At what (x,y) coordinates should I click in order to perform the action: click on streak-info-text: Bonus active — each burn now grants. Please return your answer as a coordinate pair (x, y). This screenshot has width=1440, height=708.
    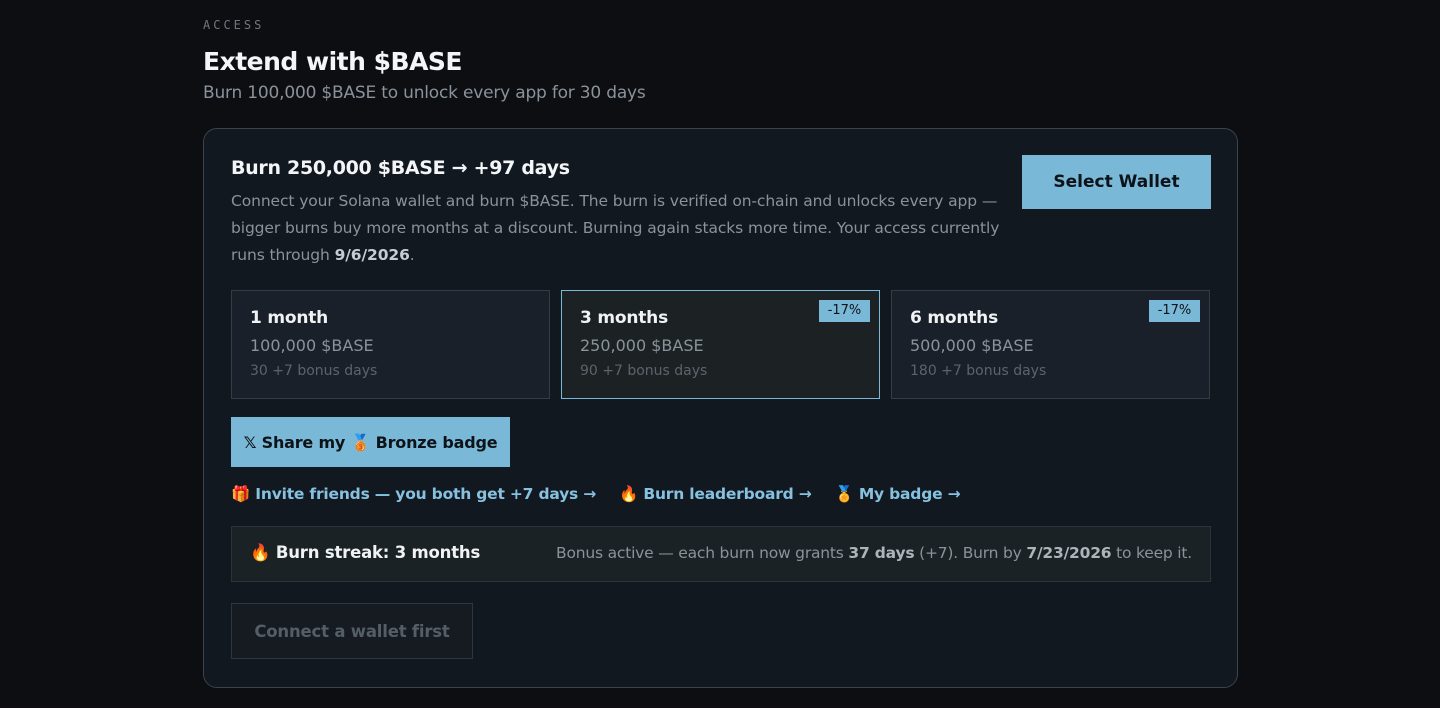
    Looking at the image, I should click on (702, 553).